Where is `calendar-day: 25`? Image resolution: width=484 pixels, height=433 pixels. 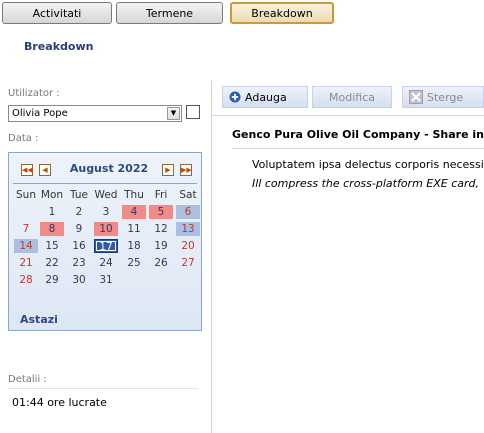
calendar-day: 25 is located at coordinates (134, 263).